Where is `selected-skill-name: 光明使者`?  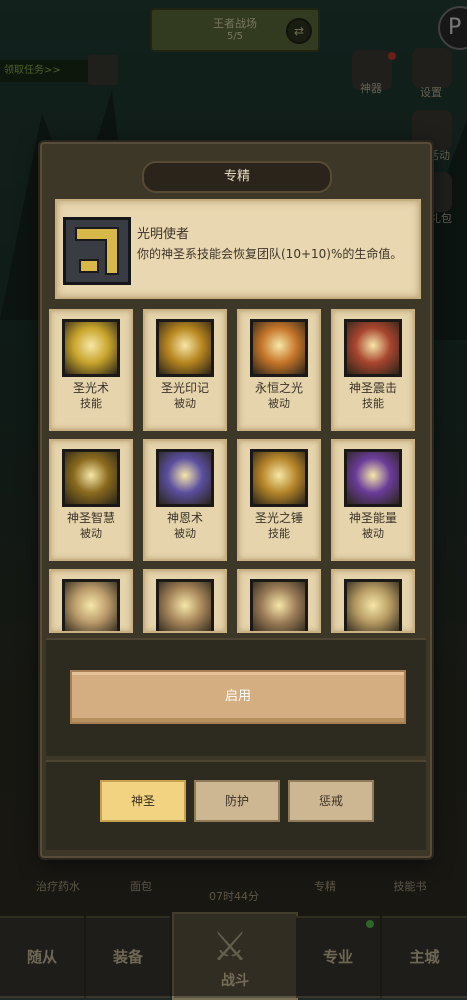
selected-skill-name: 光明使者 is located at coordinates (163, 234).